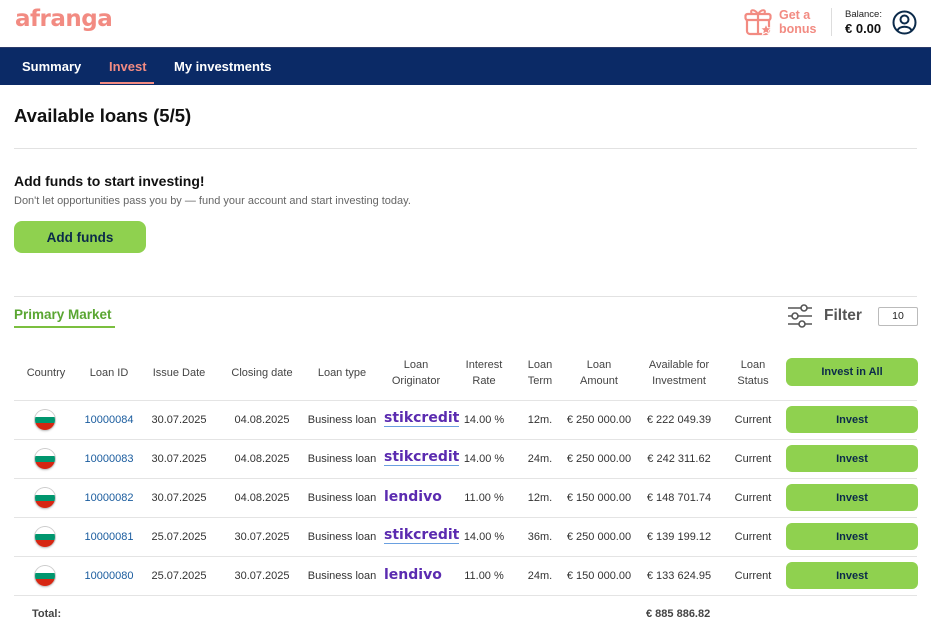  Describe the element at coordinates (898, 316) in the screenshot. I see `page-size-input: 10` at that location.